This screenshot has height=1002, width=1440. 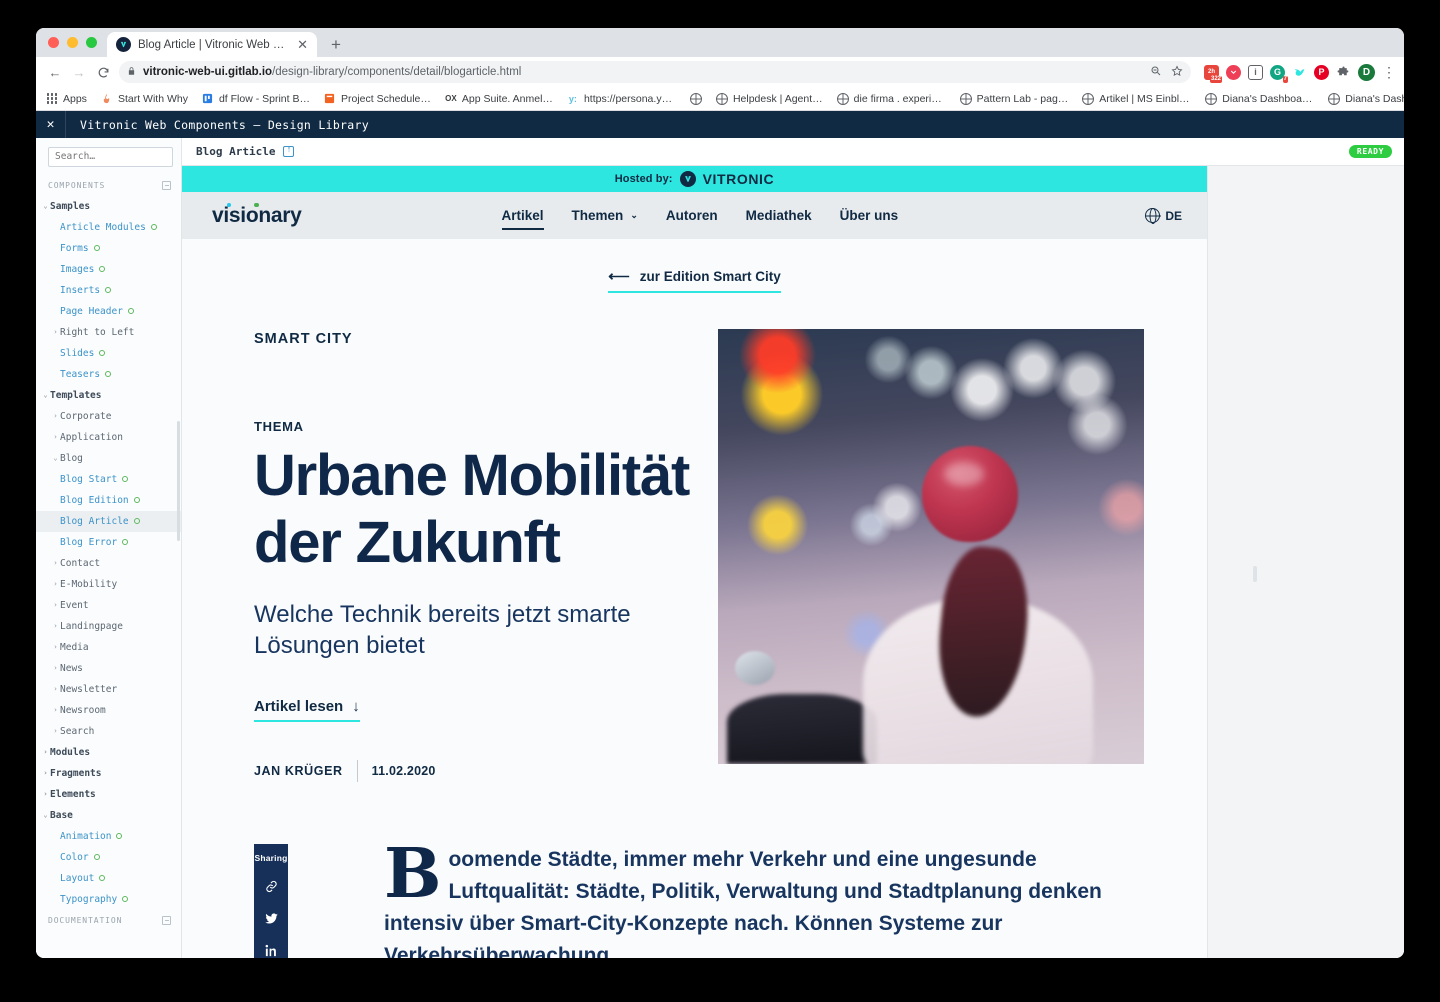 What do you see at coordinates (108, 332) in the screenshot?
I see `sidebar-item-right-to-left: › Right to Left` at bounding box center [108, 332].